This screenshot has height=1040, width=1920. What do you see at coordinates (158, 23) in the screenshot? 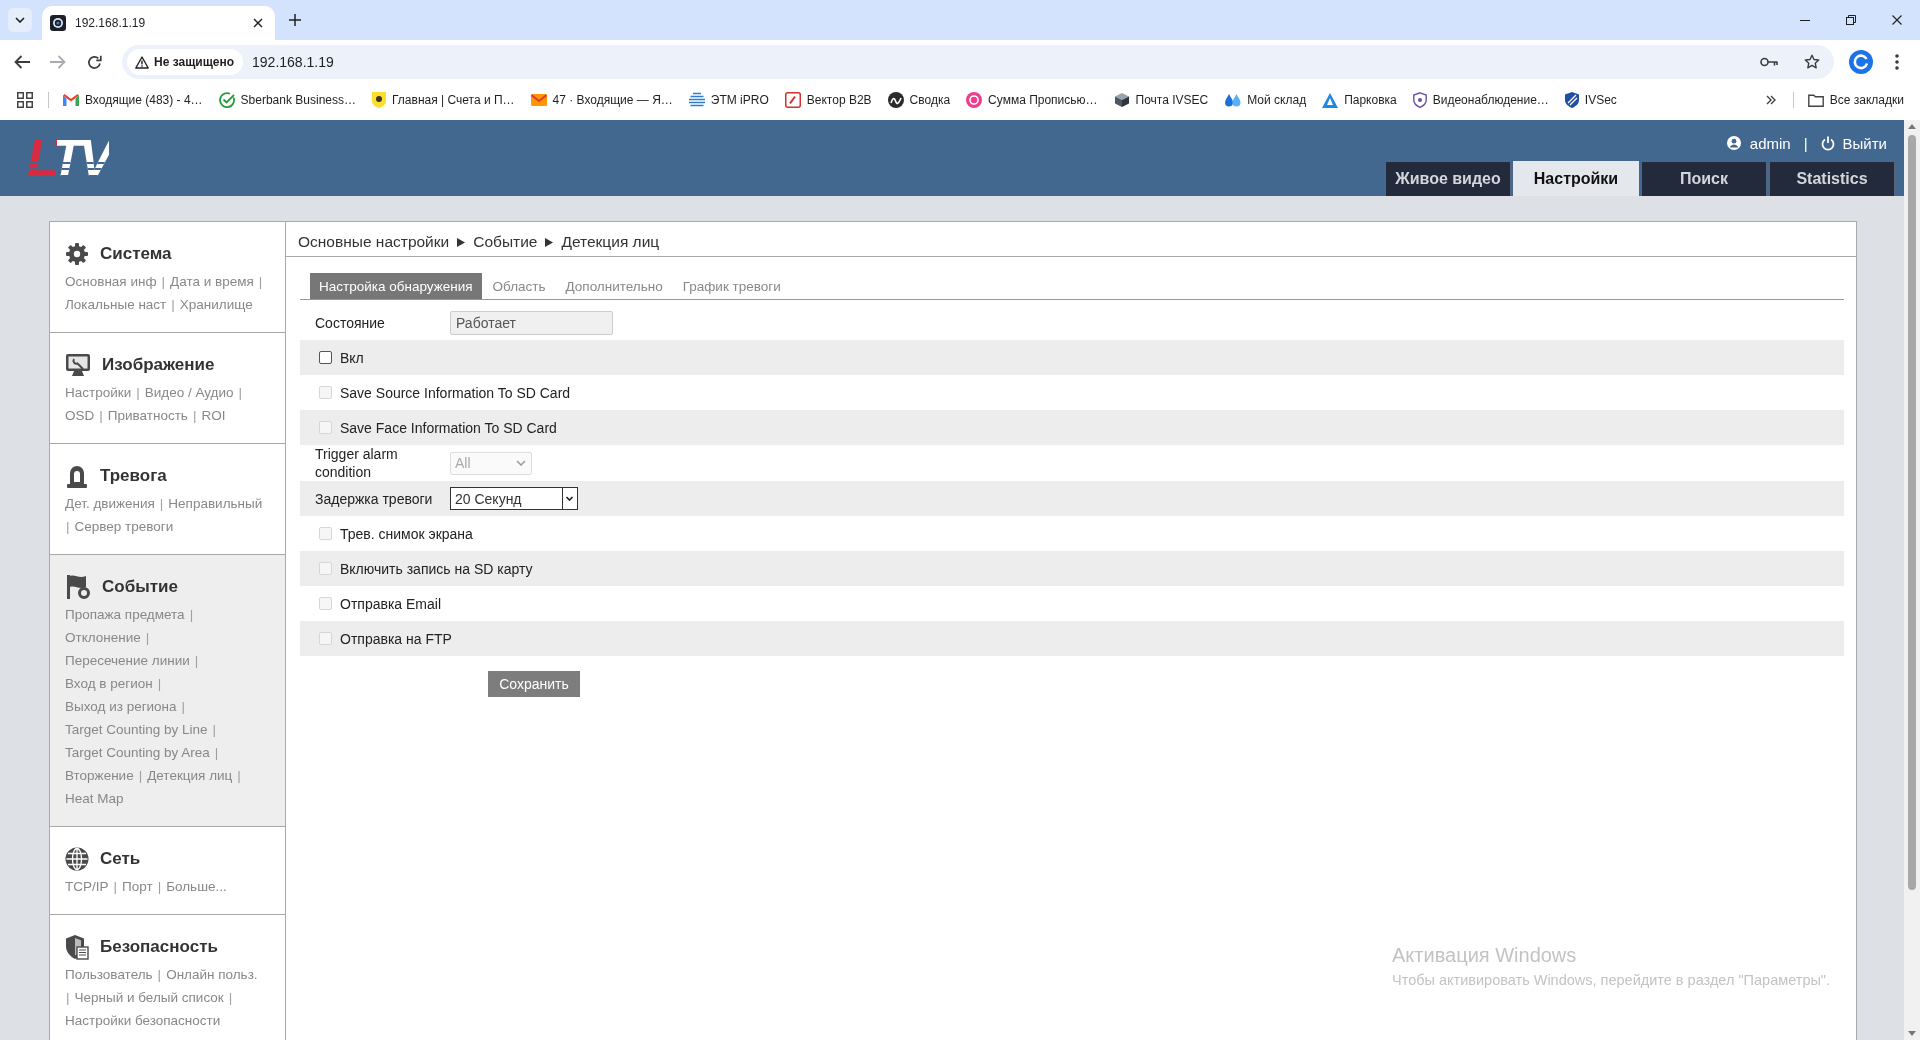
I see `browser-tab: 192.168.1.19` at bounding box center [158, 23].